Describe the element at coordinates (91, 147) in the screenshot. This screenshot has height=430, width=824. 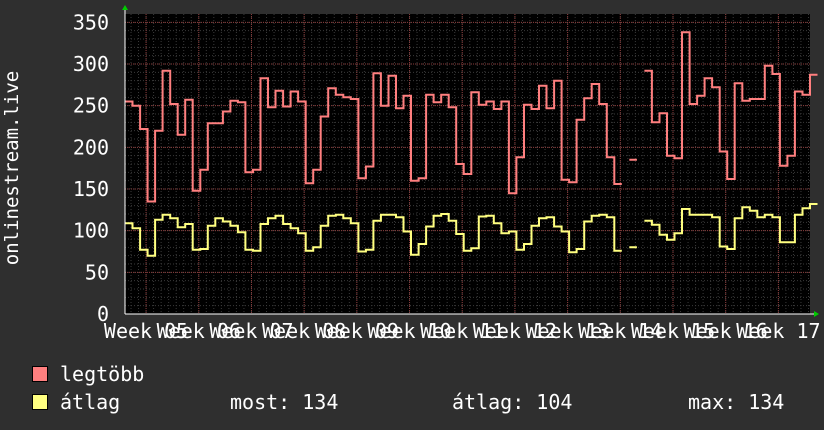
I see `y-tick-label: 200` at that location.